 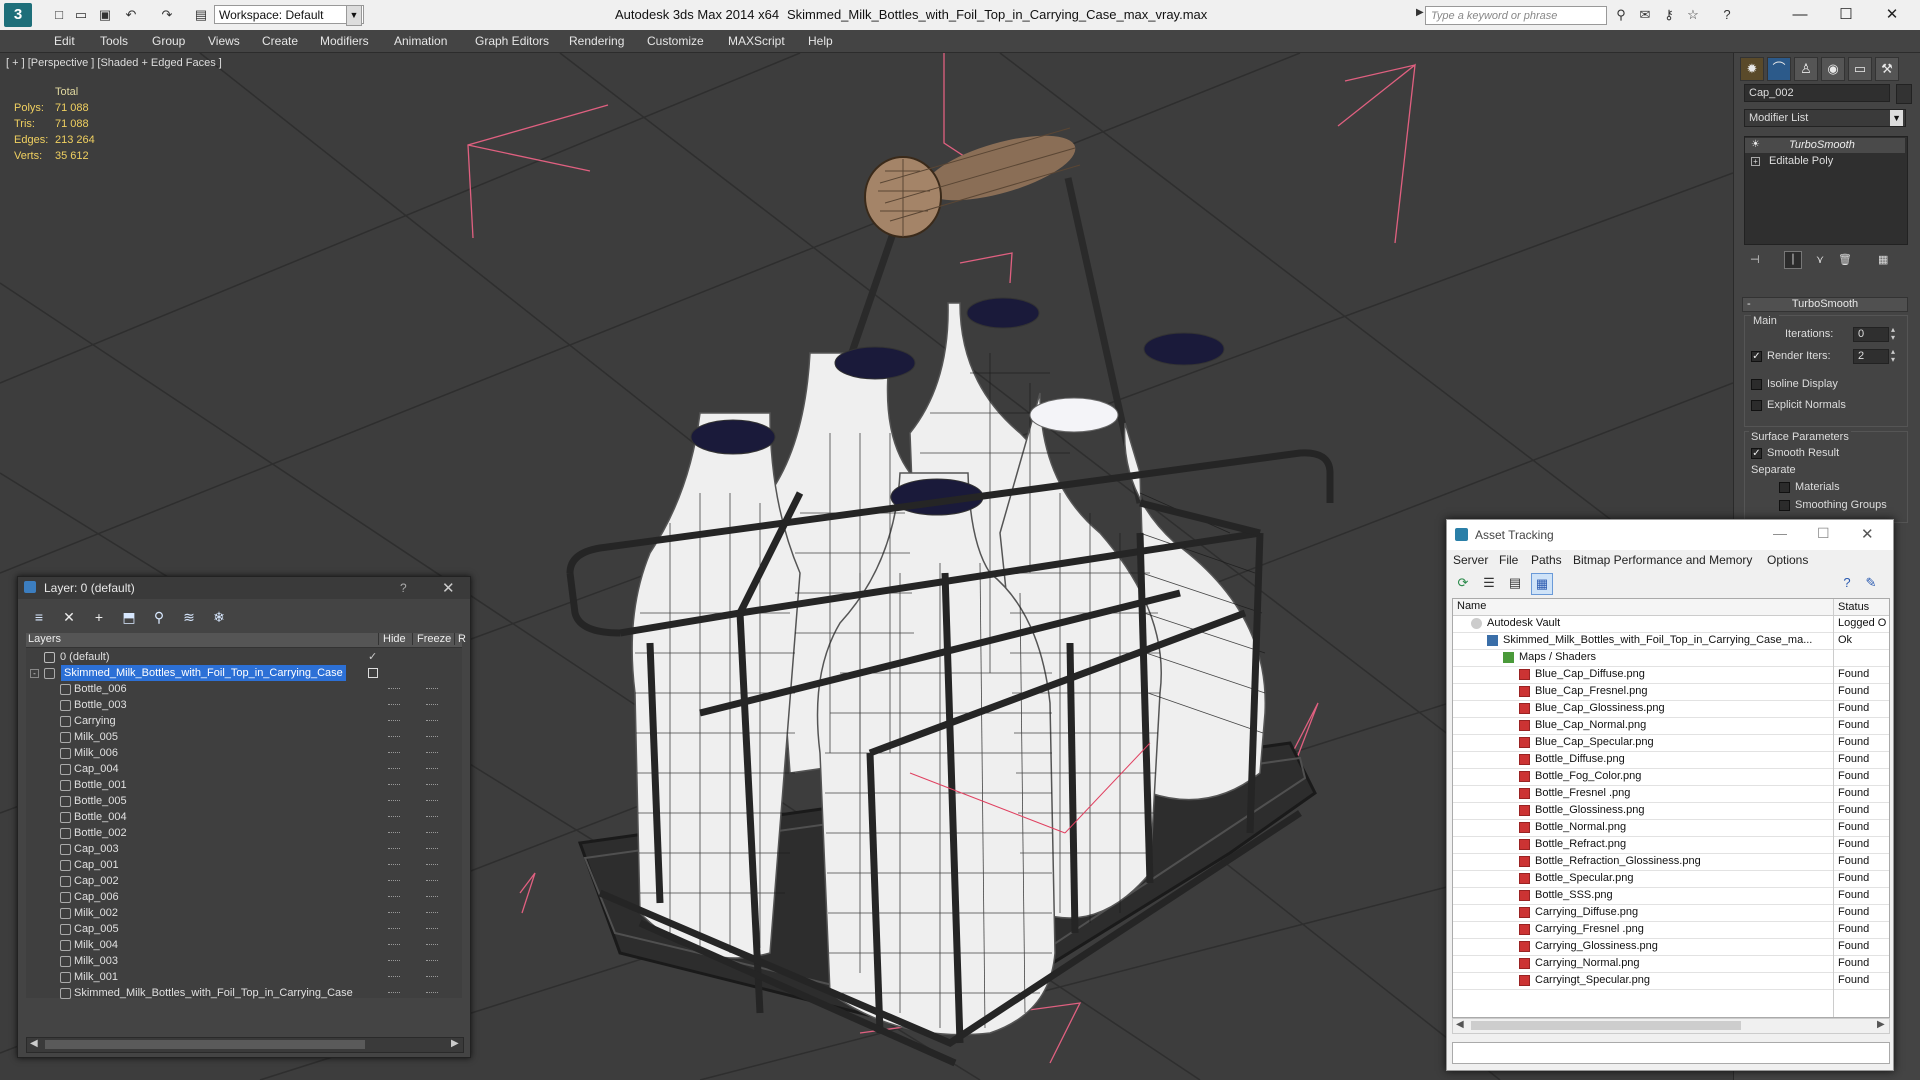 I want to click on object-row: Milk_001, so click(x=244, y=977).